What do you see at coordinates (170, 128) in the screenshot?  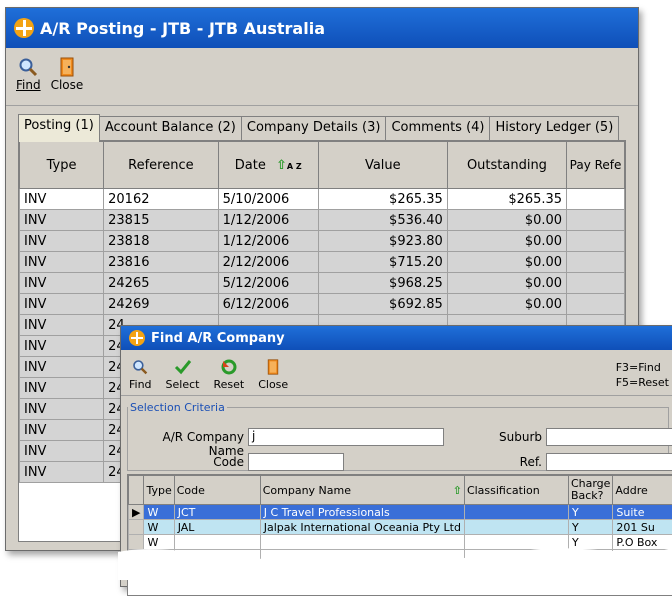 I see `tab-account-balance: Account Balance (2)` at bounding box center [170, 128].